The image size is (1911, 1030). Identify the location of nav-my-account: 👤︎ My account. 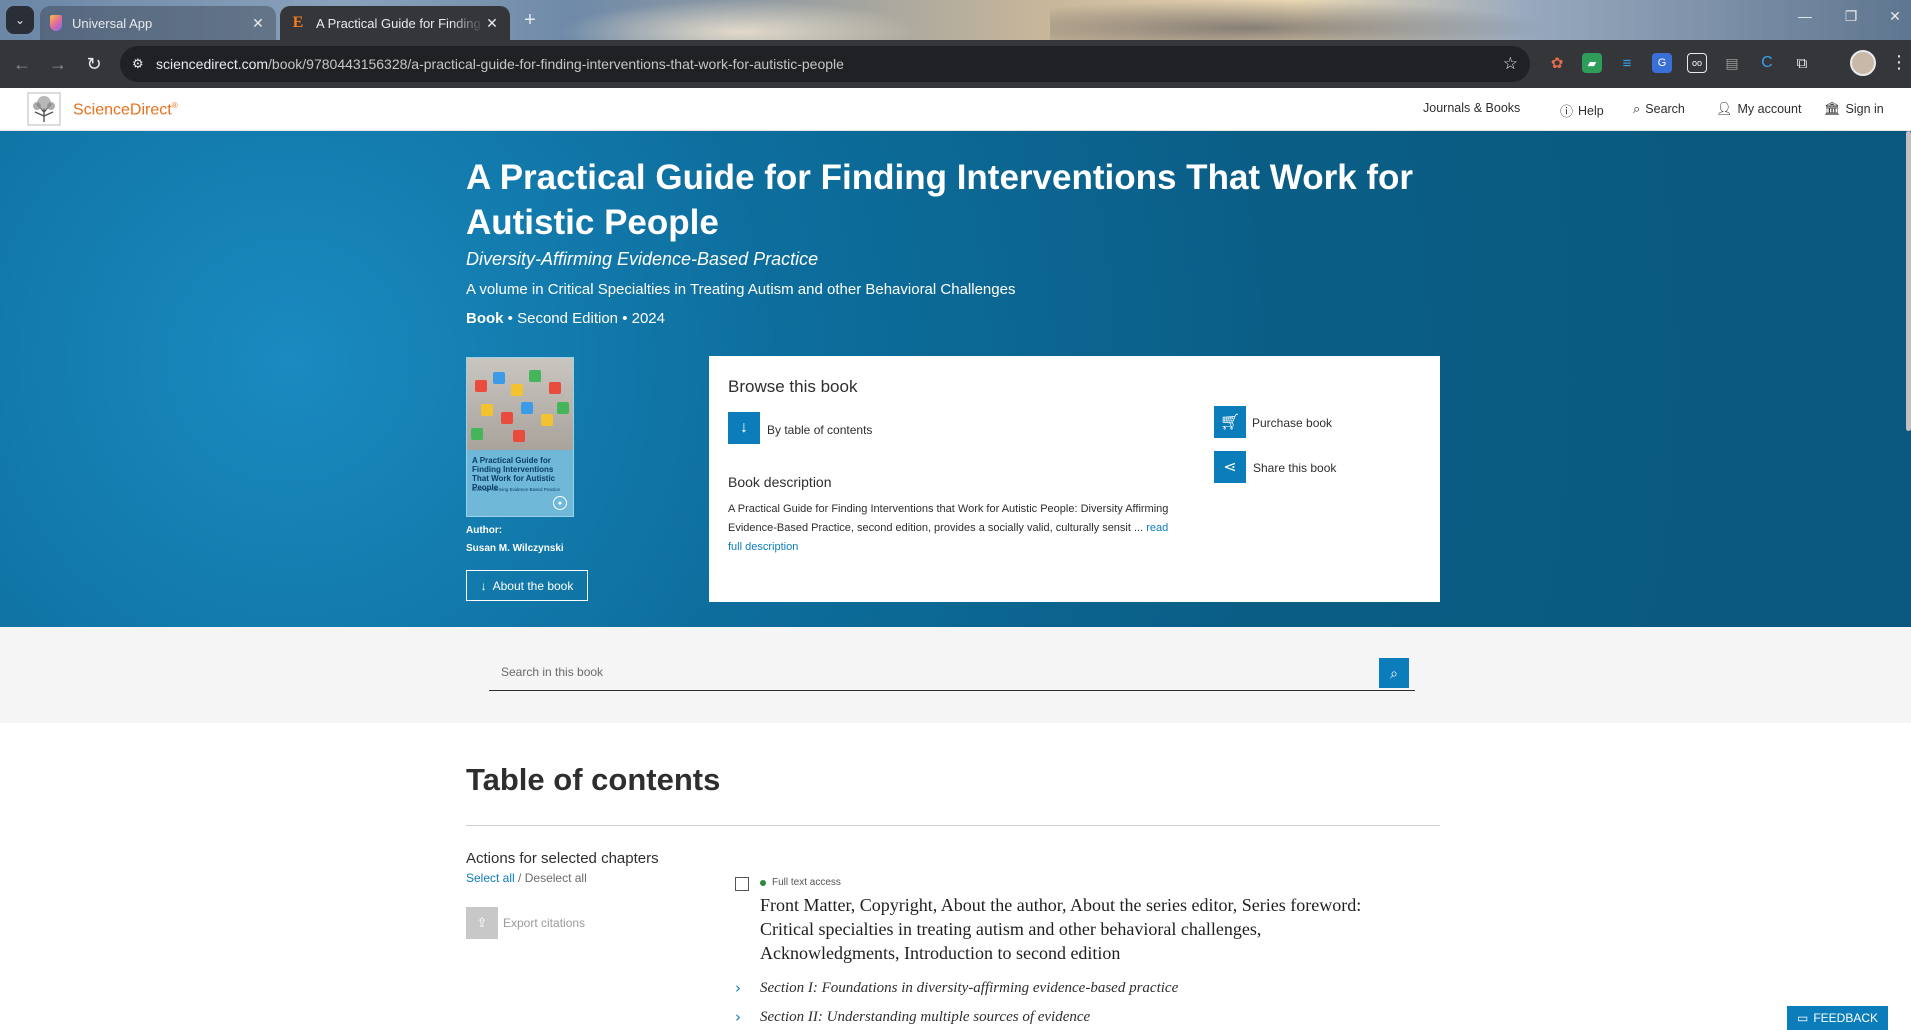
(1758, 109).